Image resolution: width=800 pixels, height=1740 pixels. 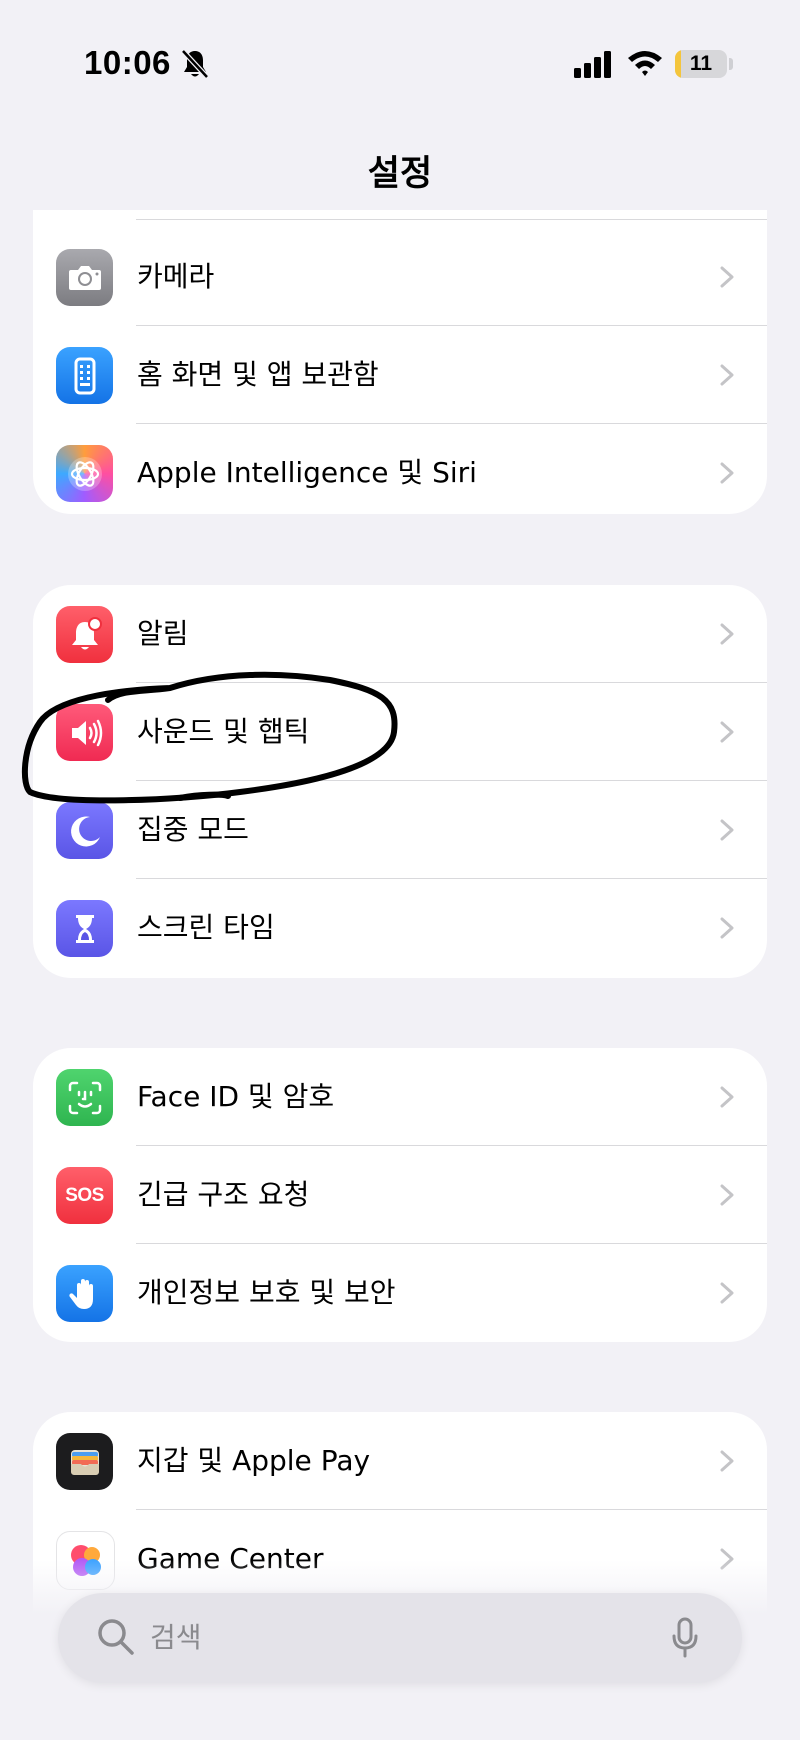 What do you see at coordinates (731, 64) in the screenshot?
I see `battery-tip` at bounding box center [731, 64].